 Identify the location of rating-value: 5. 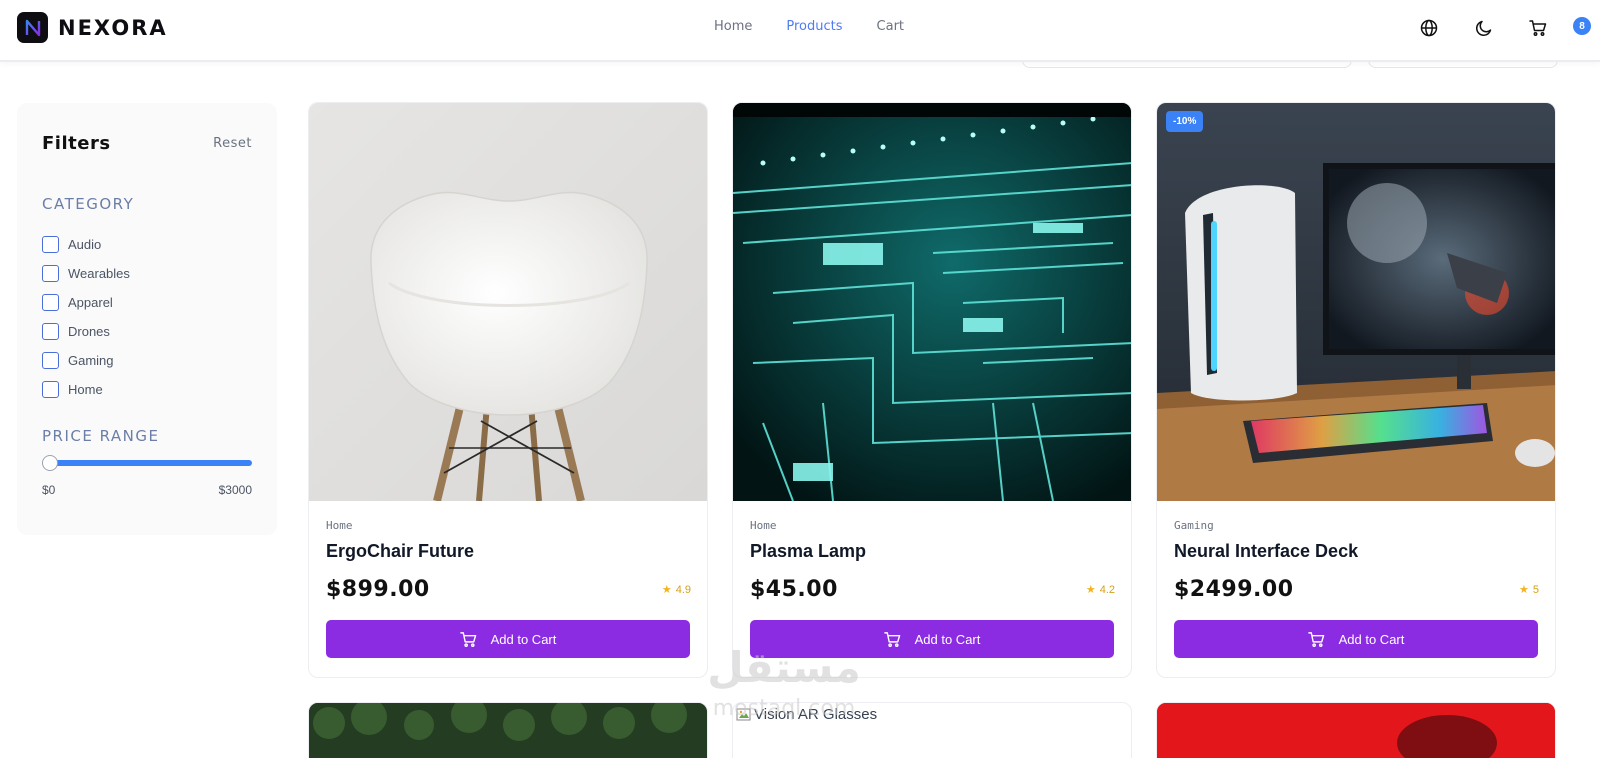
(1535, 589).